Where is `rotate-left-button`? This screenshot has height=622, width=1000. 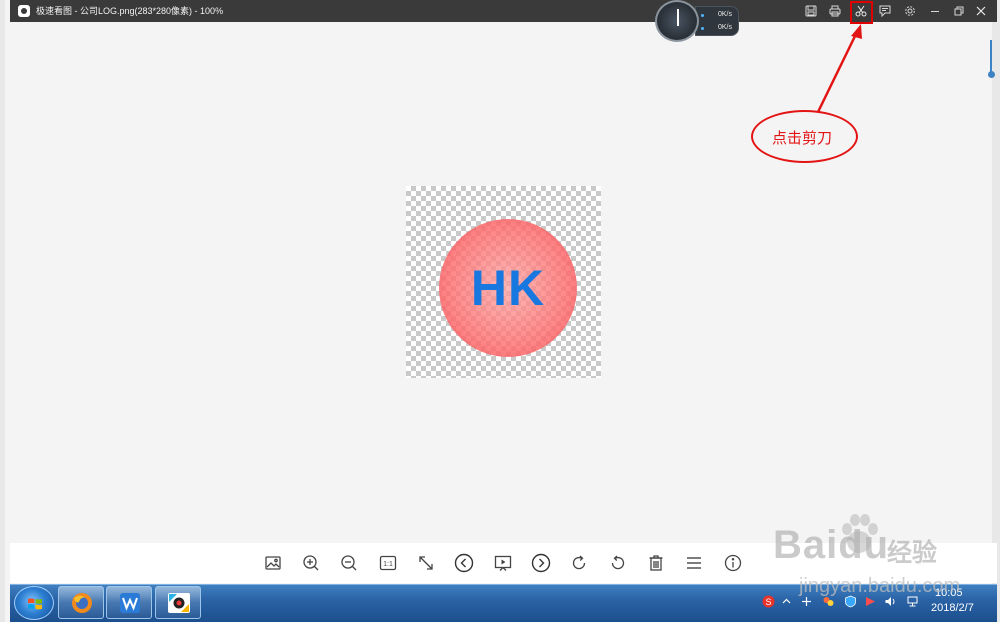
rotate-left-button is located at coordinates (618, 563).